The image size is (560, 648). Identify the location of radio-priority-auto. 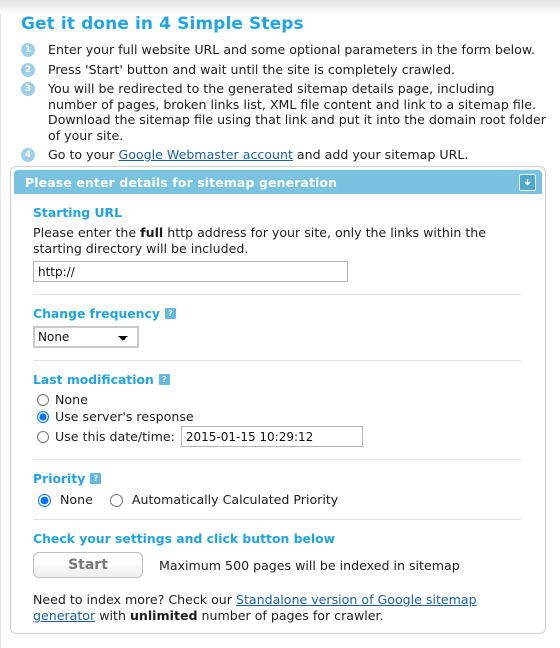
(116, 500).